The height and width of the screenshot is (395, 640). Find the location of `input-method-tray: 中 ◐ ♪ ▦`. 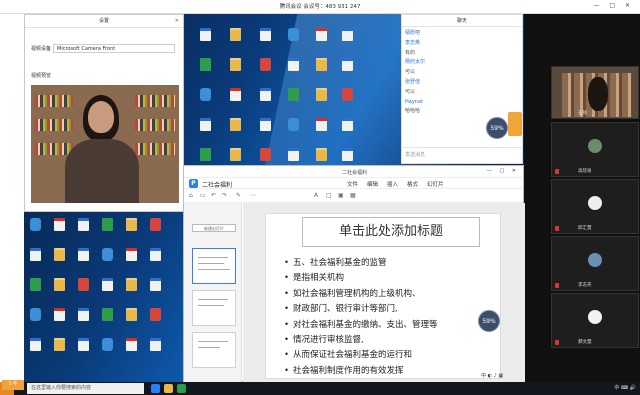

input-method-tray: 中 ◐ ♪ ▦ is located at coordinates (492, 375).